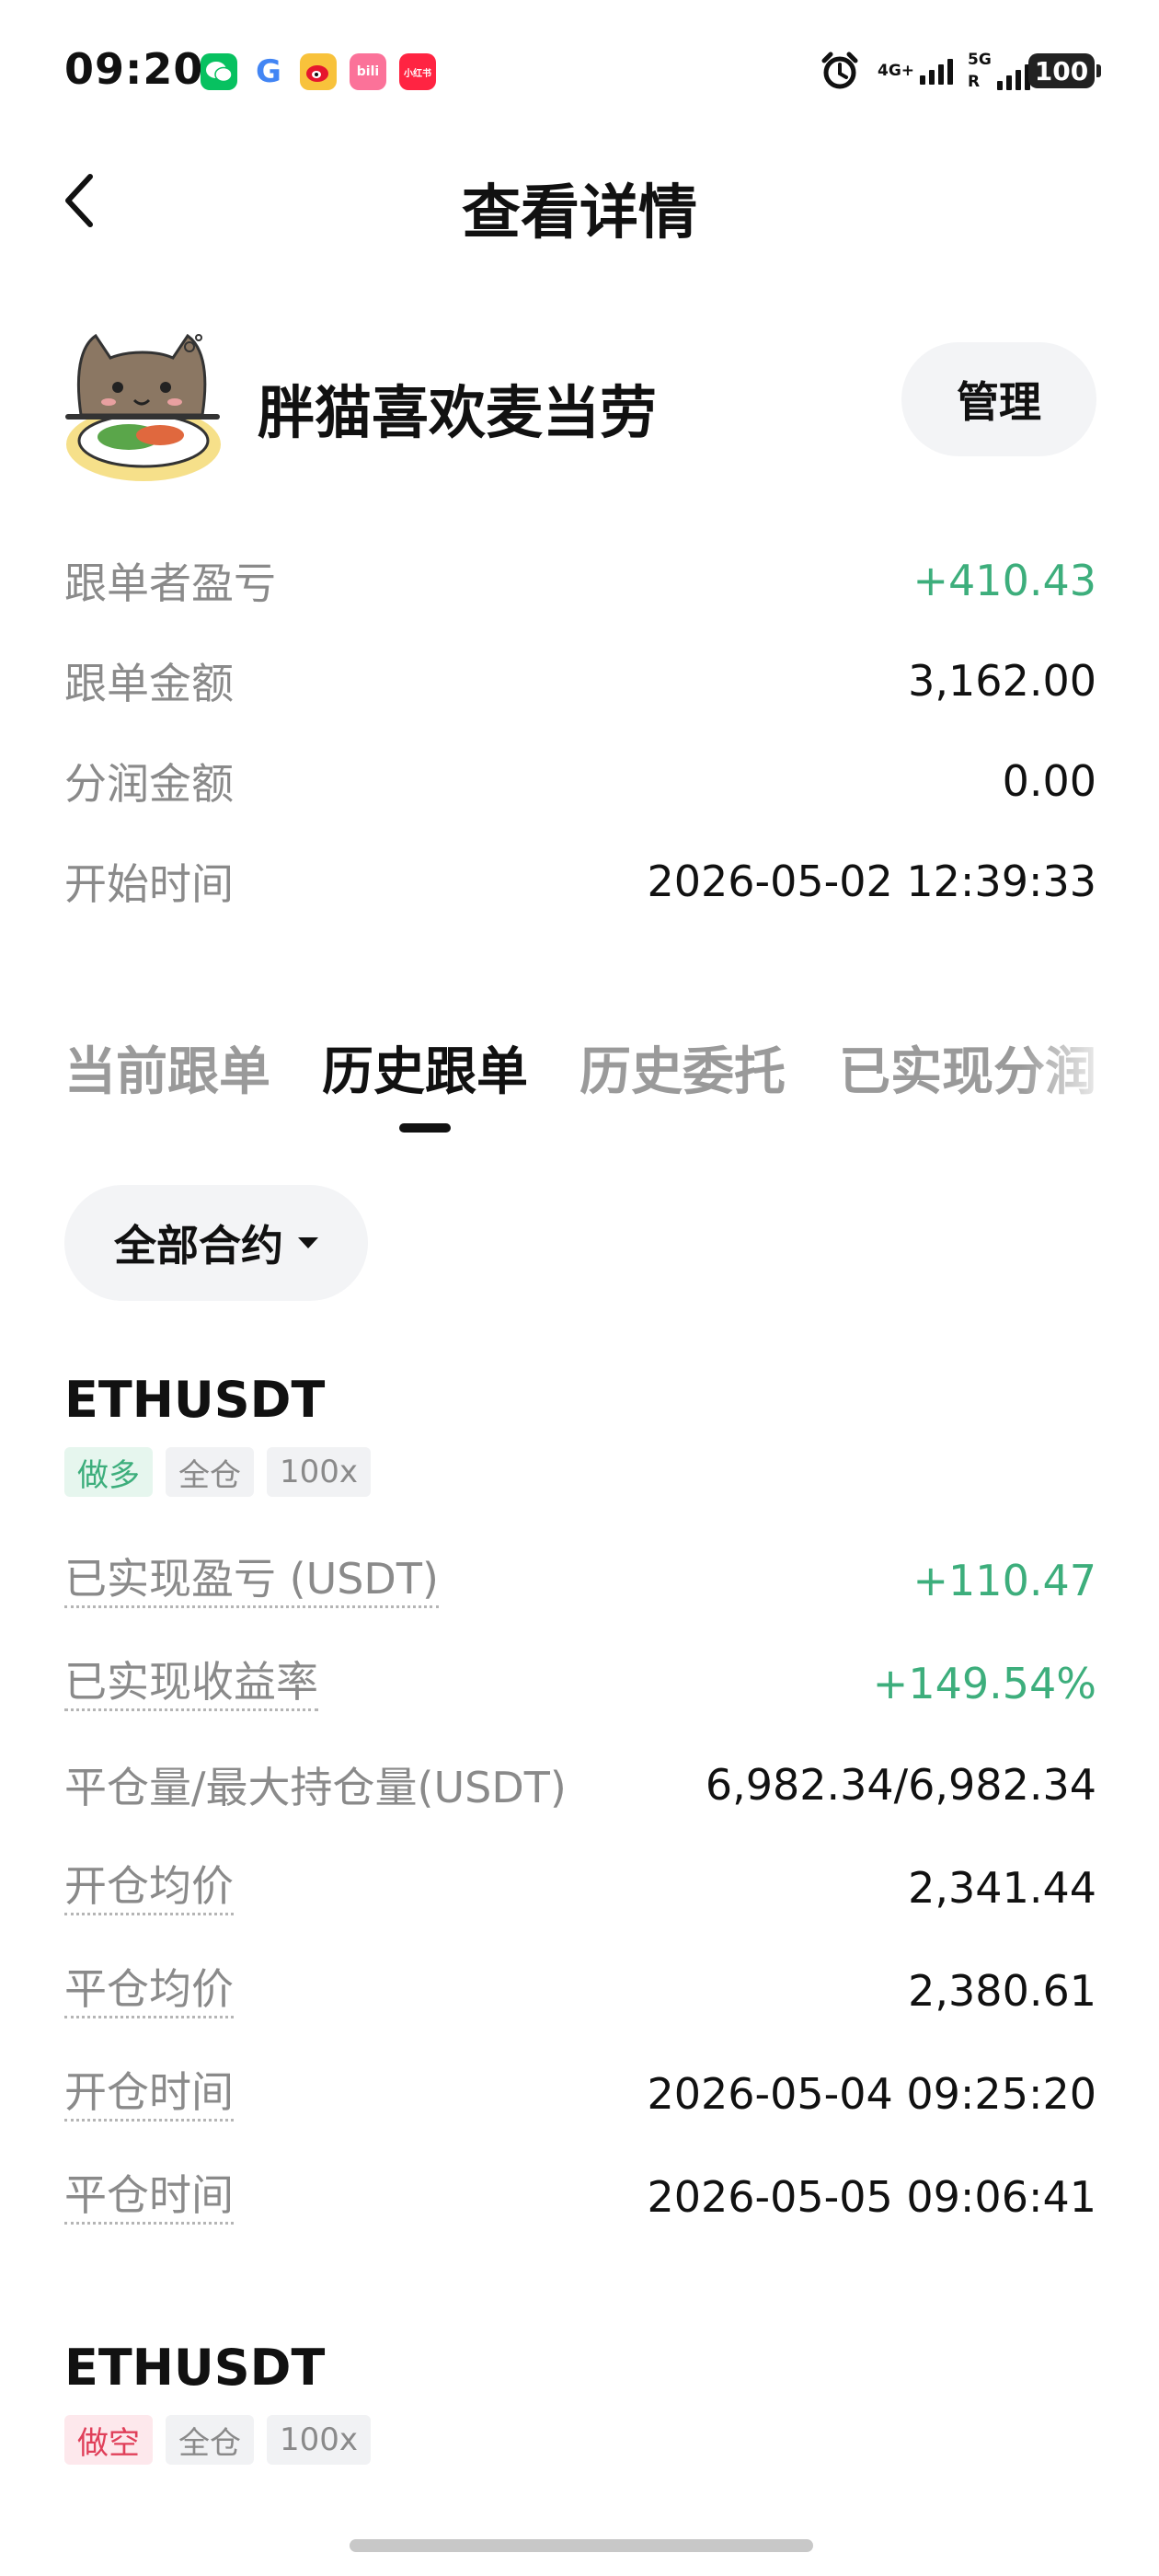 Image resolution: width=1159 pixels, height=2576 pixels. Describe the element at coordinates (984, 1683) in the screenshot. I see `detail-value: +149.54%` at that location.